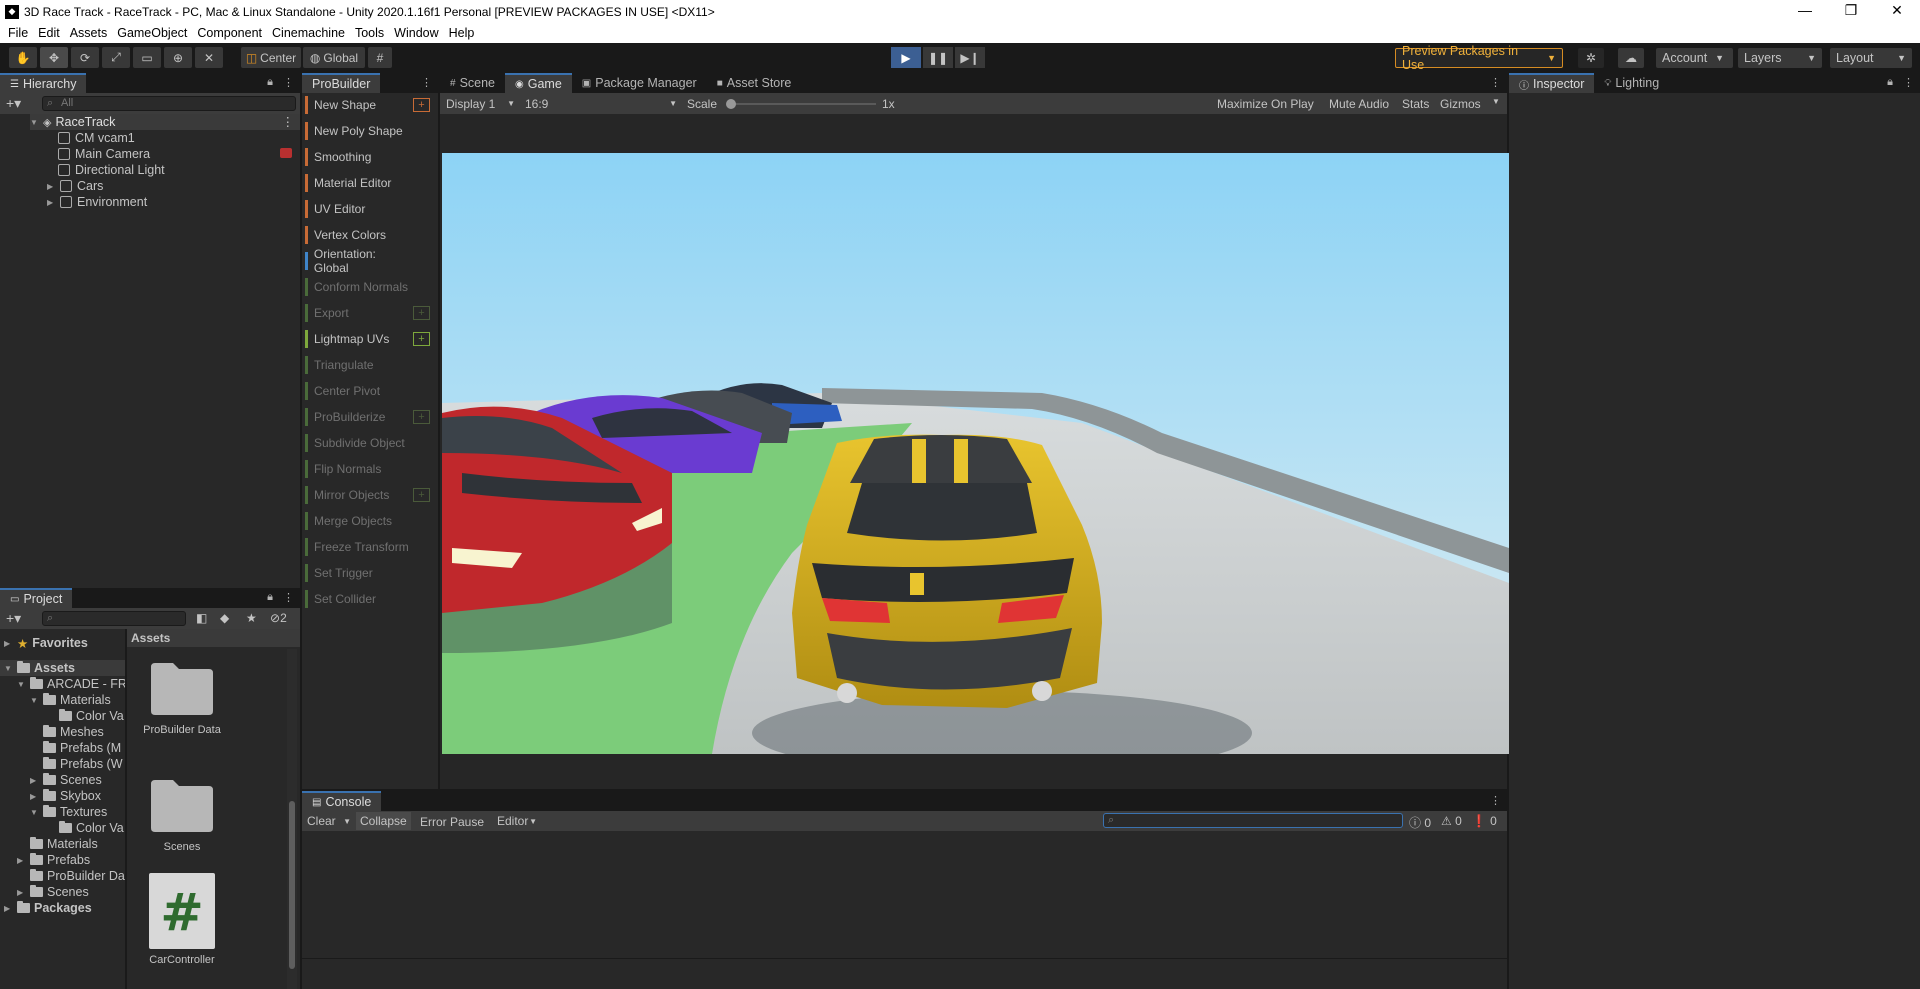 The width and height of the screenshot is (1920, 989). Describe the element at coordinates (18, 33) in the screenshot. I see `menu-file: File` at that location.